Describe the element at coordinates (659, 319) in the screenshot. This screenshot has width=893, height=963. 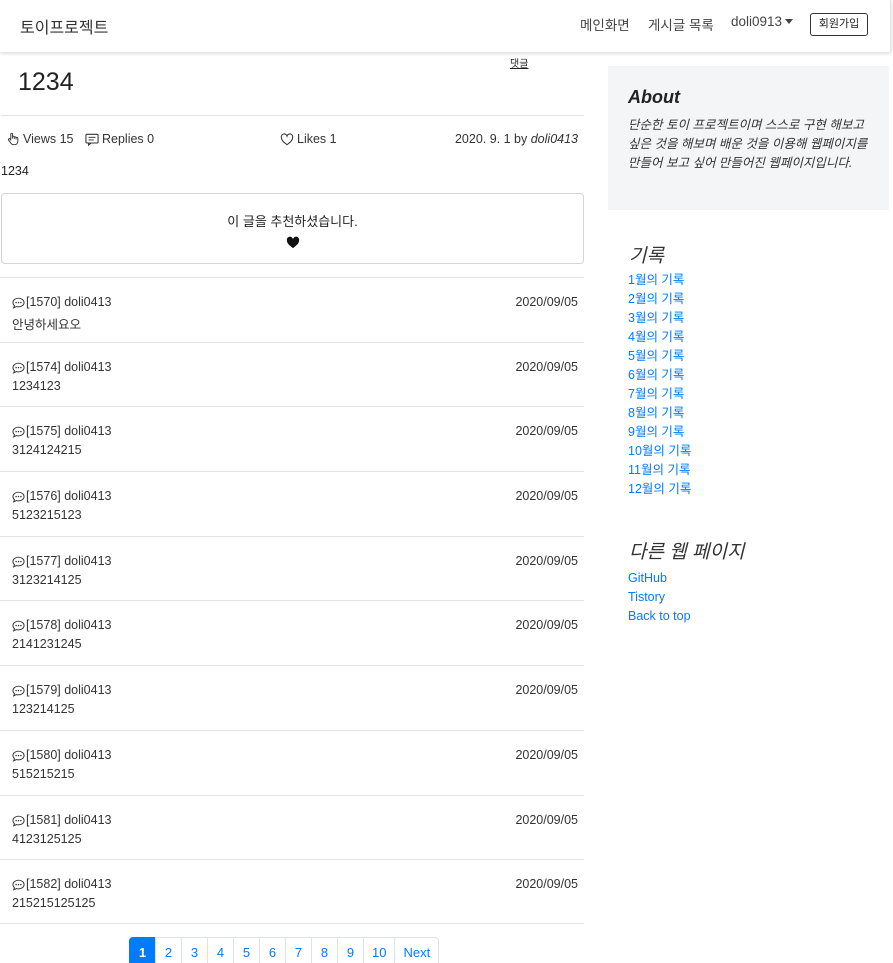
I see `month-record-link-3: 3월의 기록` at that location.